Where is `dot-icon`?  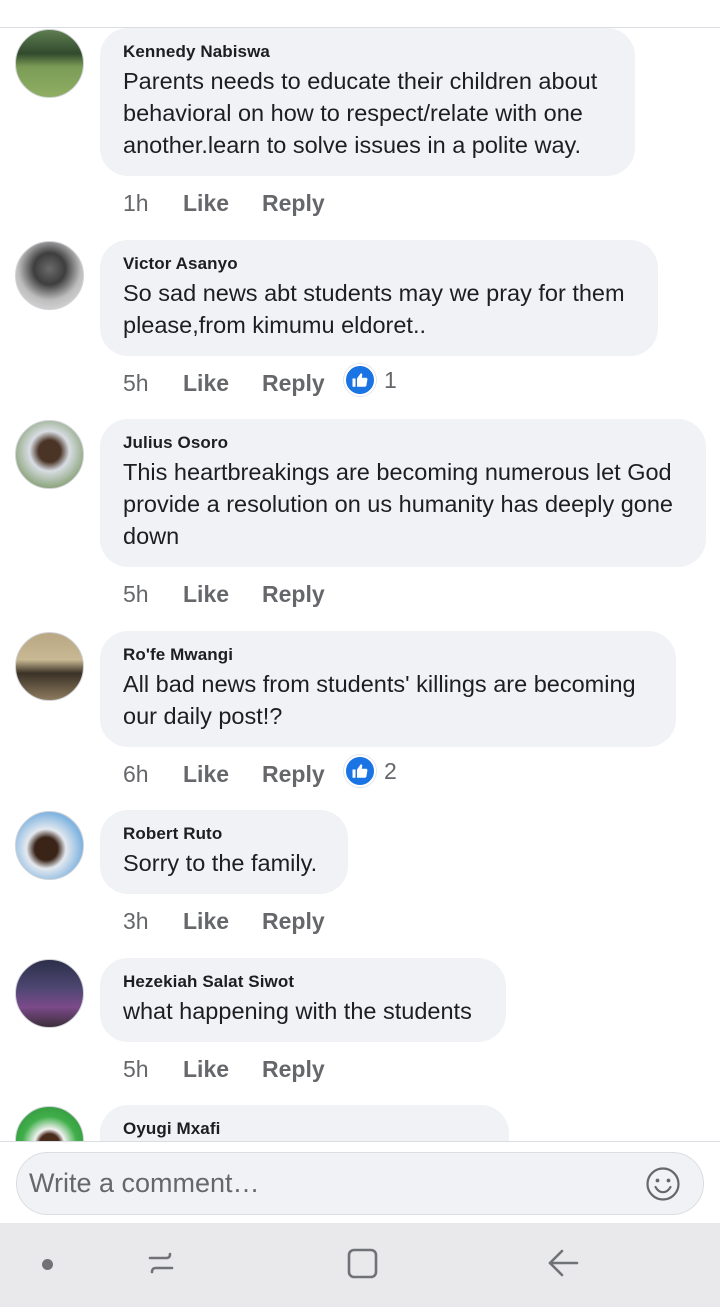 dot-icon is located at coordinates (47, 1264).